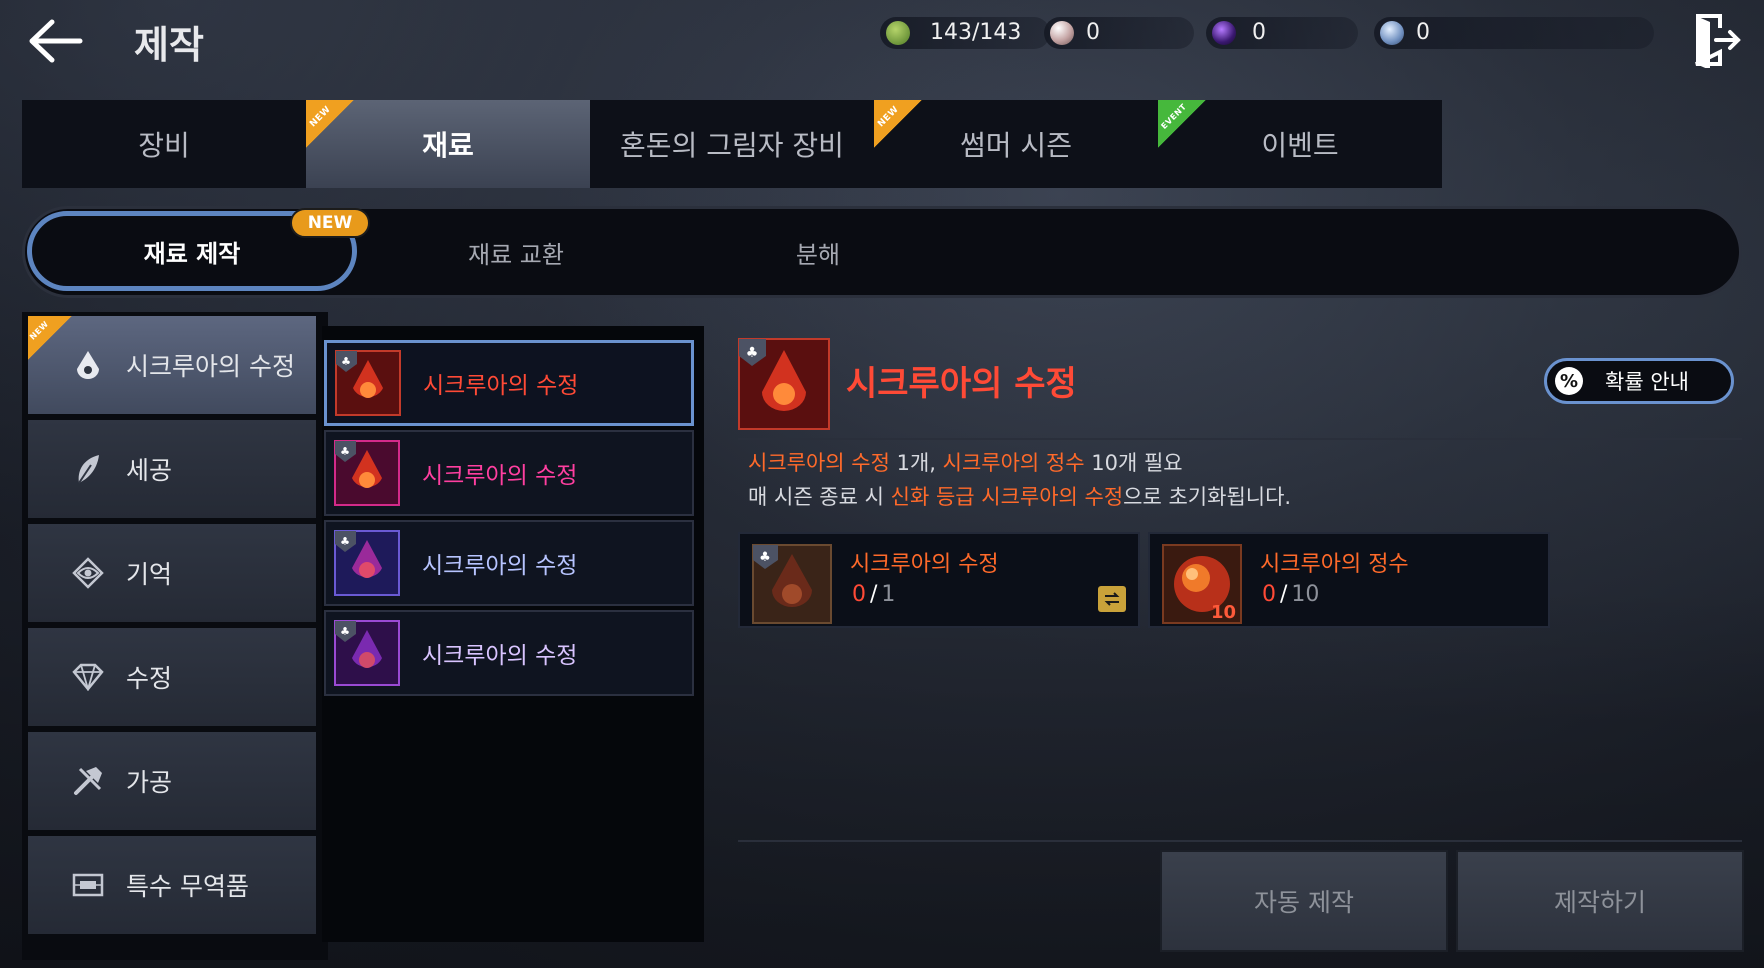  I want to click on pearl-icon, so click(1062, 33).